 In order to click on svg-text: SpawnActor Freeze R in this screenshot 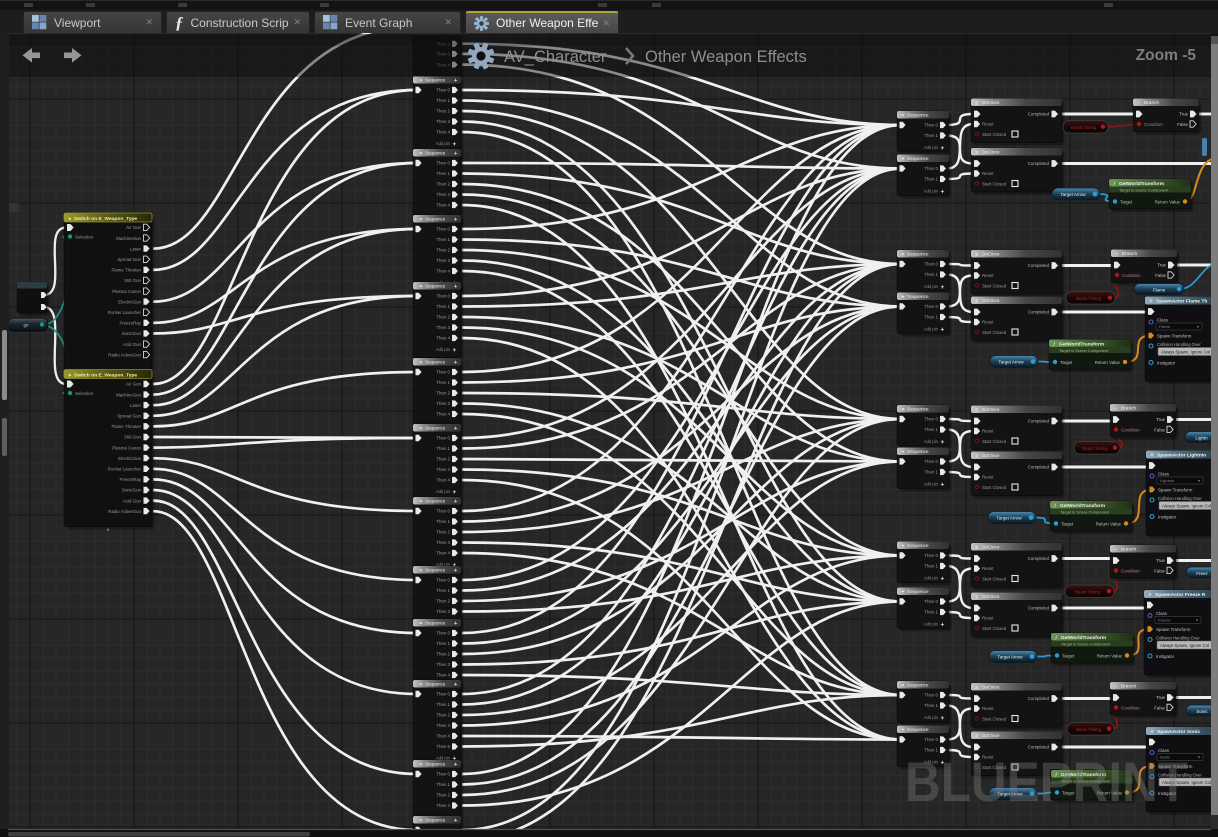, I will do `click(1180, 595)`.